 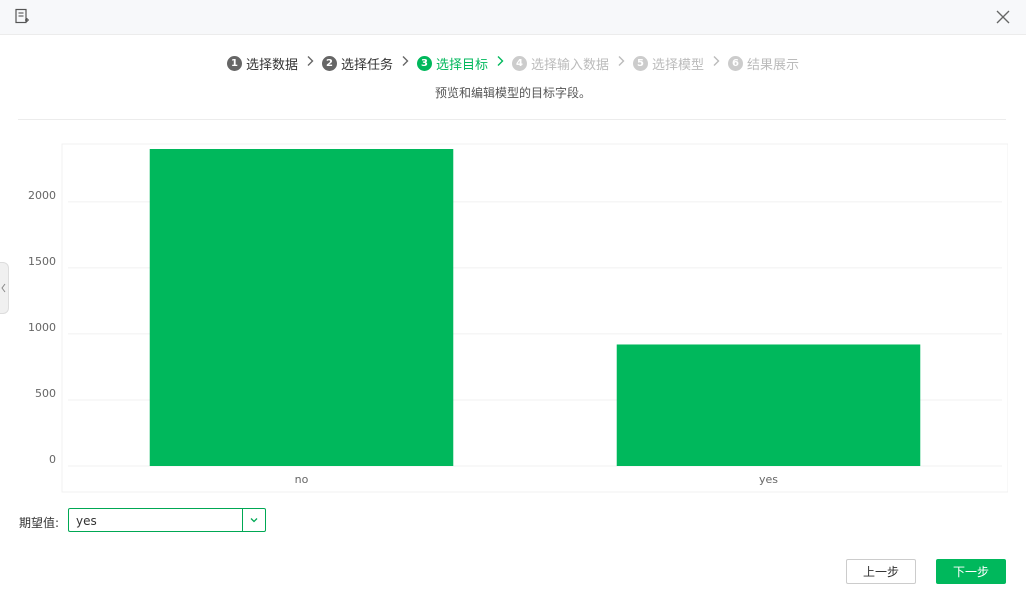 I want to click on wizard-steps: 1 选择数据 2 选择任务 3 选择目标 4 选择输入数据 5 选择模型 6 结果展示, so click(x=513, y=63).